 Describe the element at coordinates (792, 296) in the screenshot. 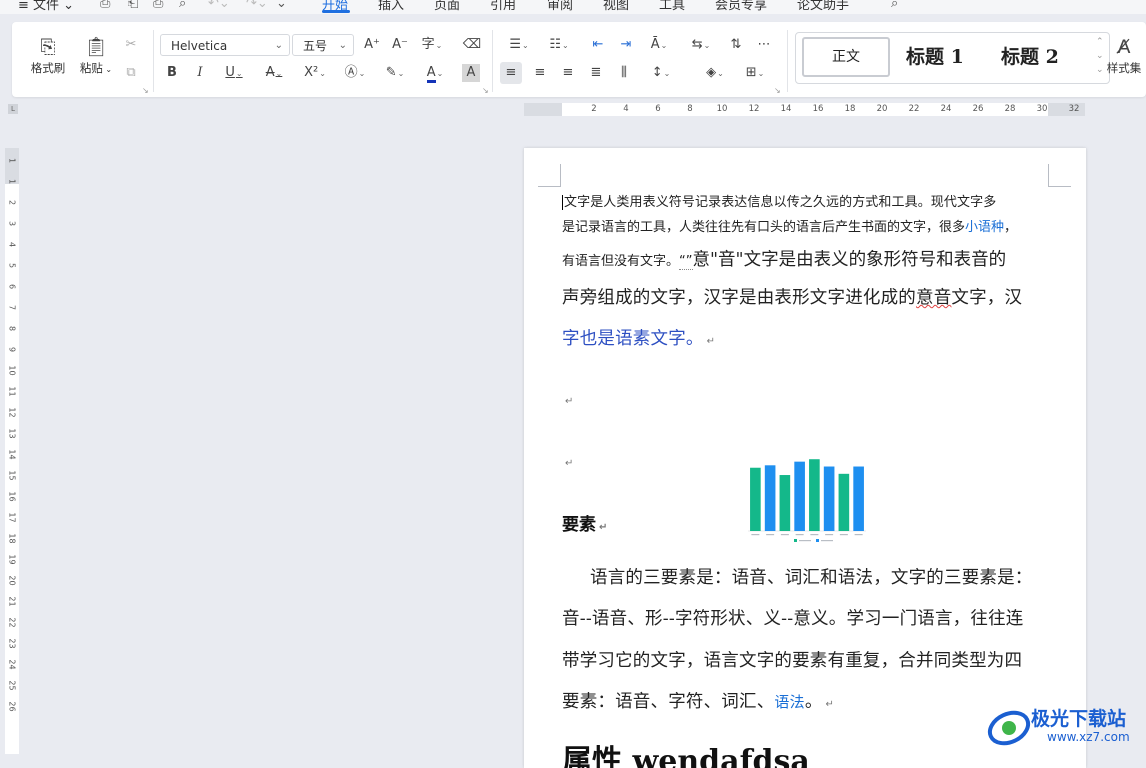

I see `text-line: 声旁组成的文字，汉字是由表形文字进化成的意音文字，汉` at that location.